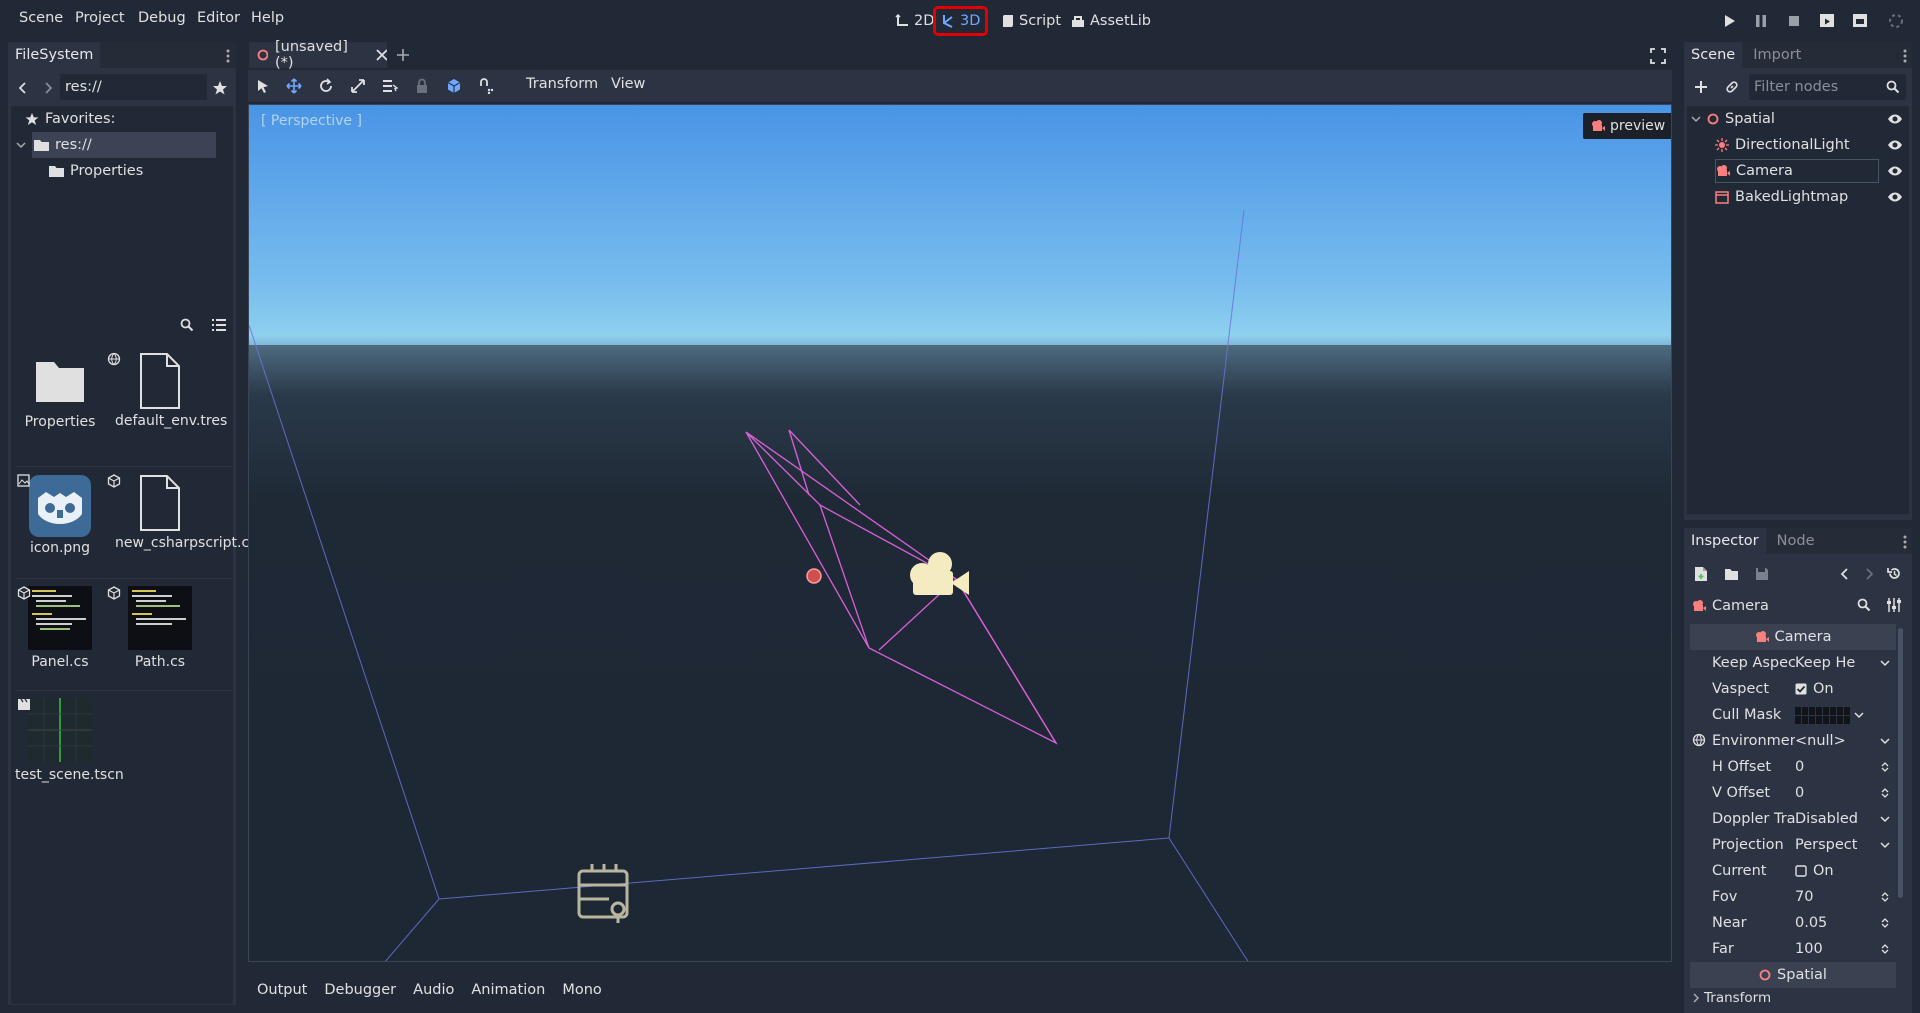  What do you see at coordinates (294, 86) in the screenshot?
I see `move-tool-icon` at bounding box center [294, 86].